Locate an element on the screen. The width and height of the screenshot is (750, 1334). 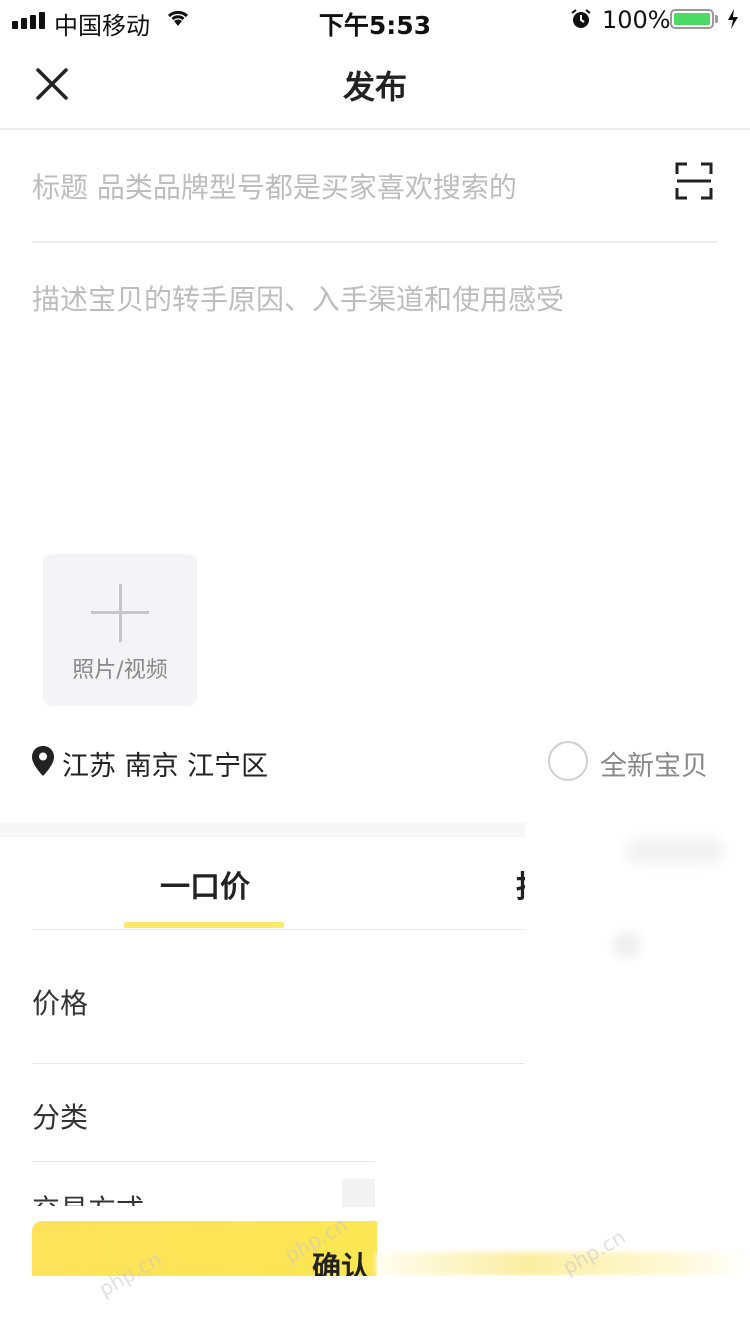
tab-fixed-price: 一口价 is located at coordinates (205, 884).